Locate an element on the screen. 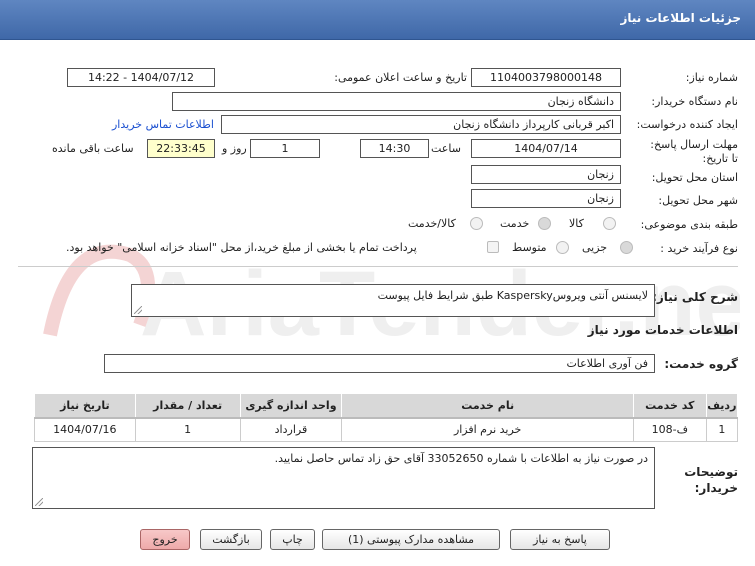 The height and width of the screenshot is (566, 755). city-label: شهر محل تحویل: is located at coordinates (698, 200).